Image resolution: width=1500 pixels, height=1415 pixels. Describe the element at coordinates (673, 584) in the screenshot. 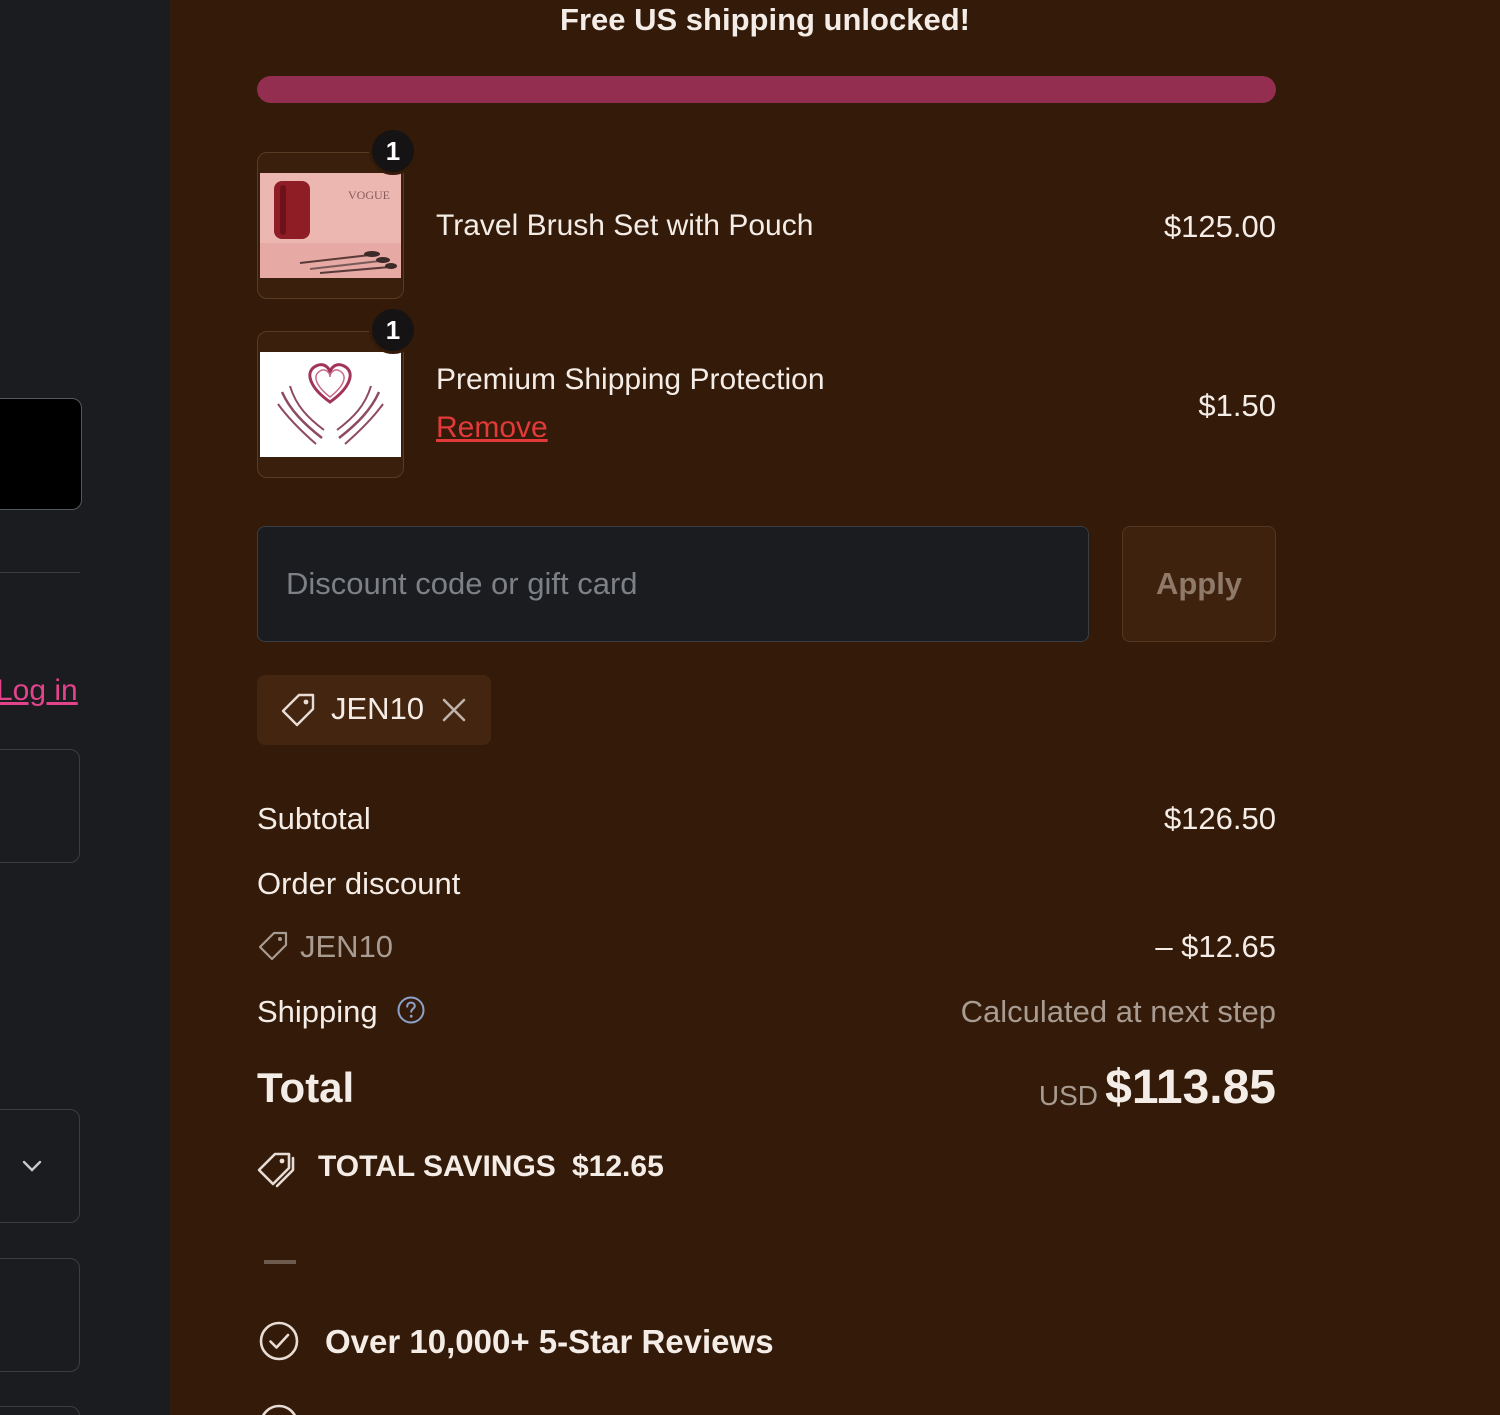

I see `discount-code-input` at that location.